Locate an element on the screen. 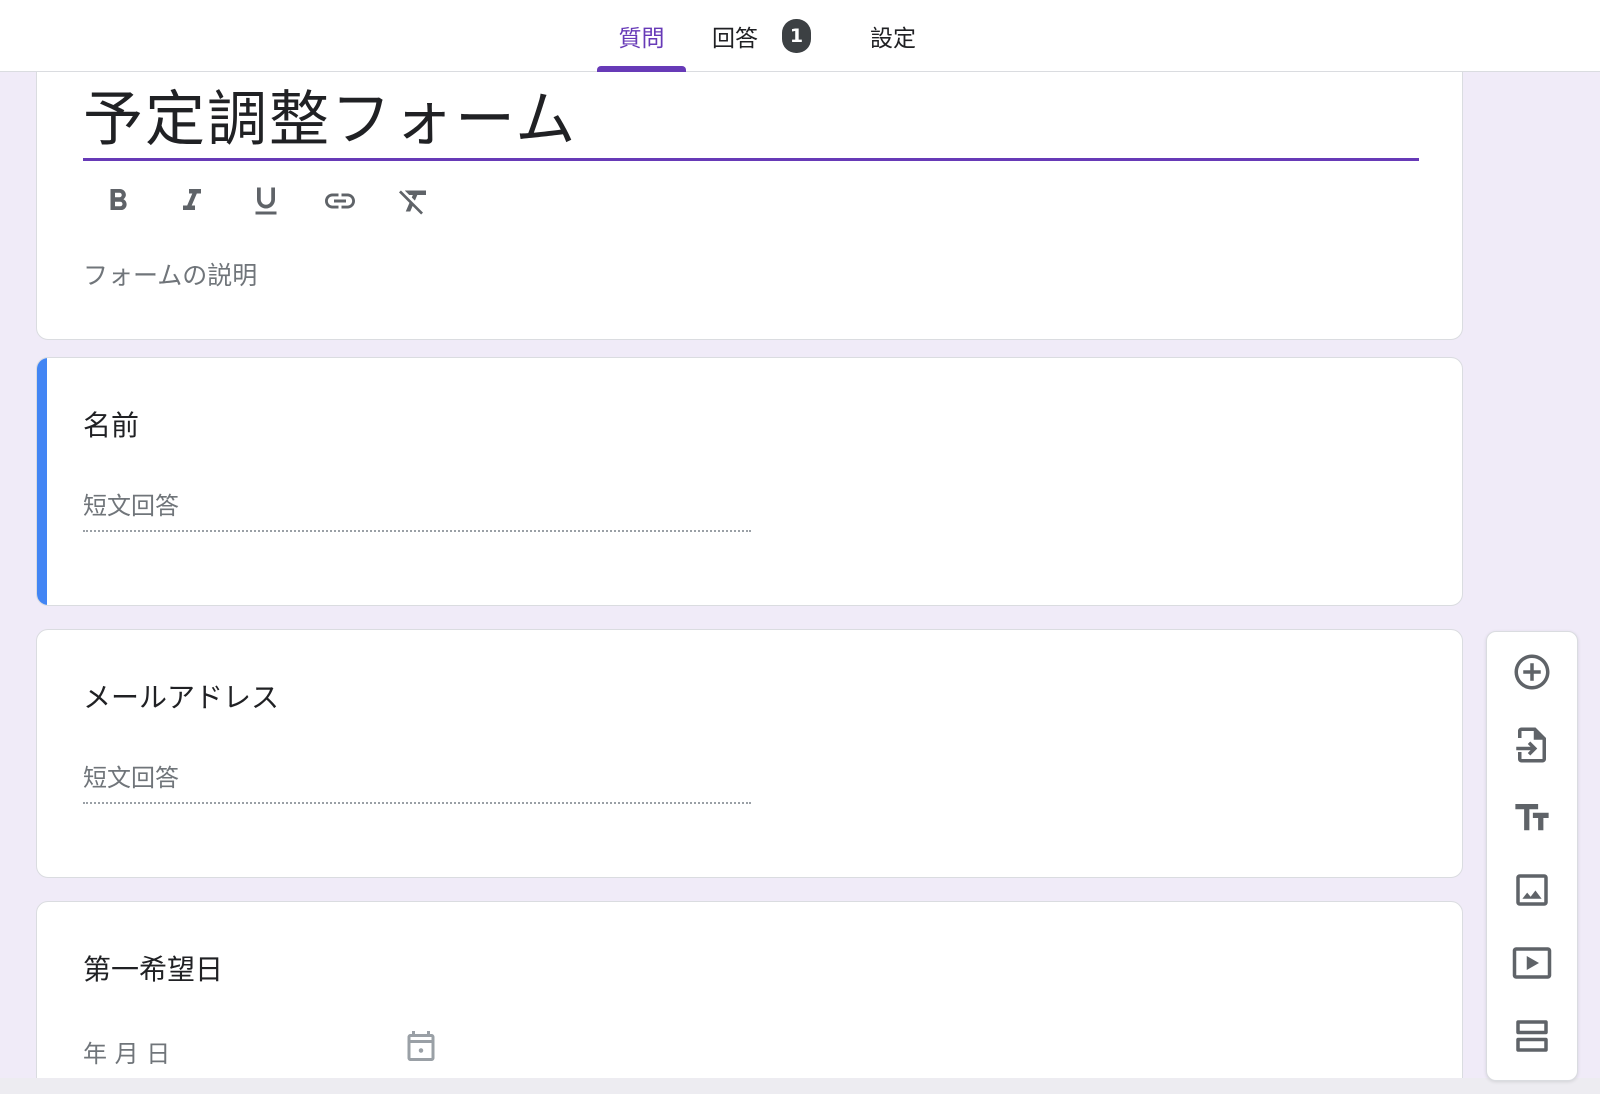 Image resolution: width=1600 pixels, height=1094 pixels. italic-icon is located at coordinates (192, 199).